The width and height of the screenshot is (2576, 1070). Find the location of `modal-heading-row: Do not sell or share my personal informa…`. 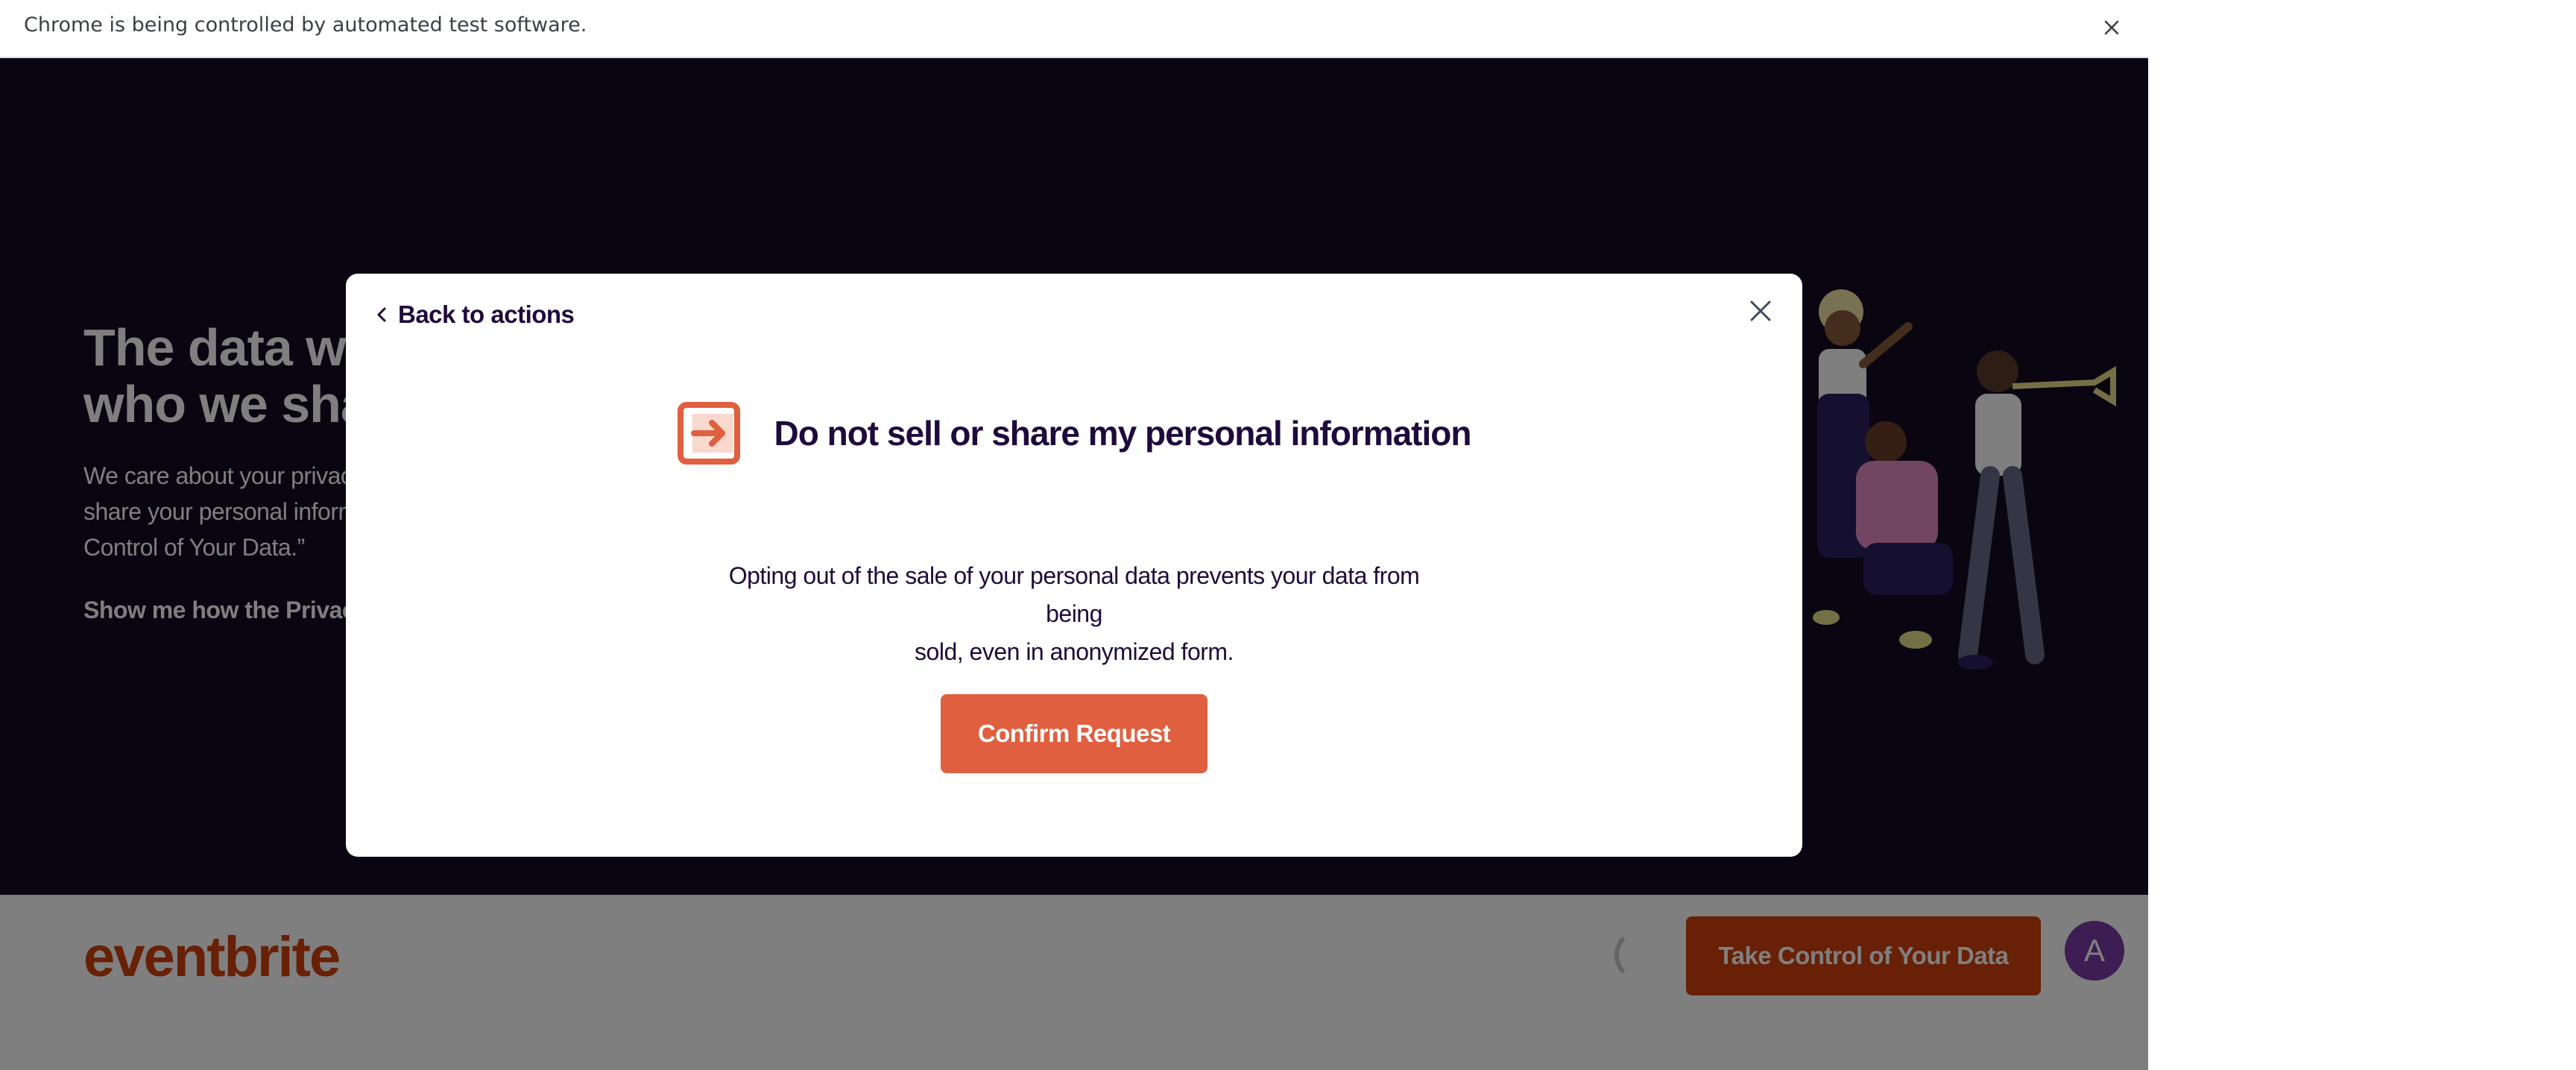

modal-heading-row: Do not sell or share my personal informa… is located at coordinates (1074, 434).